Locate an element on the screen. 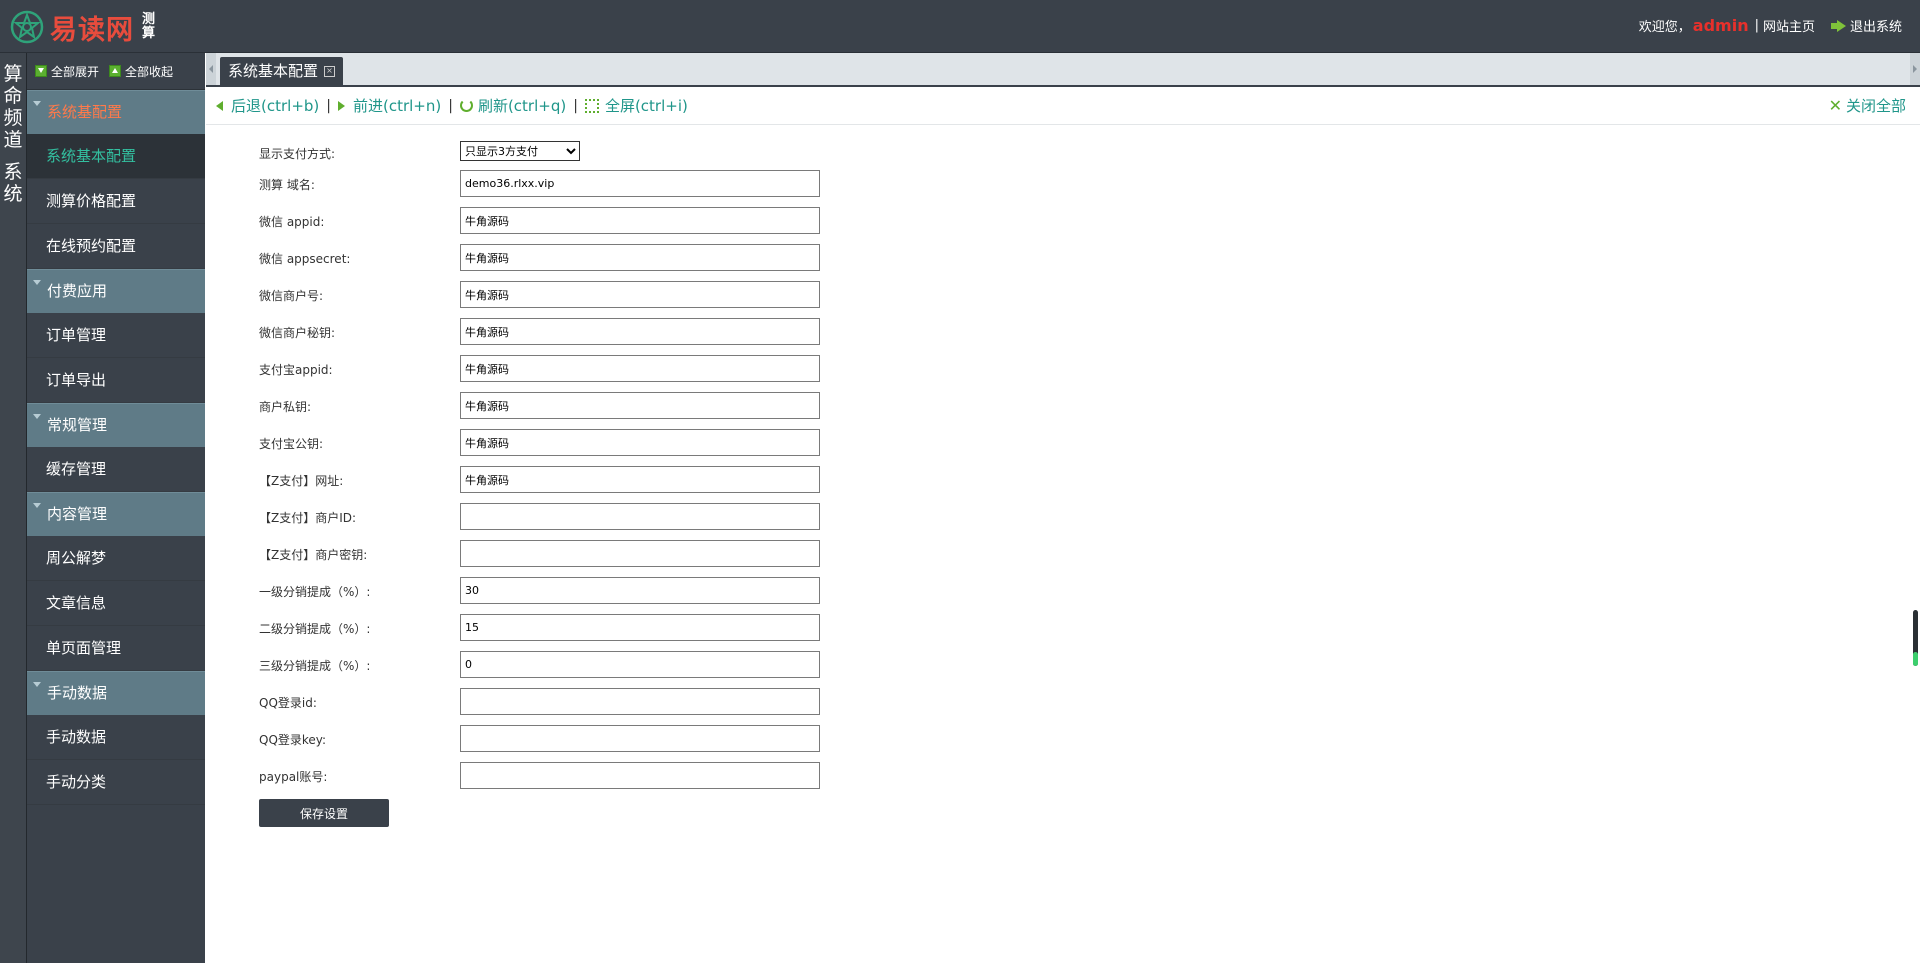 The width and height of the screenshot is (1920, 963). field-label: 微信 appid: is located at coordinates (292, 222).